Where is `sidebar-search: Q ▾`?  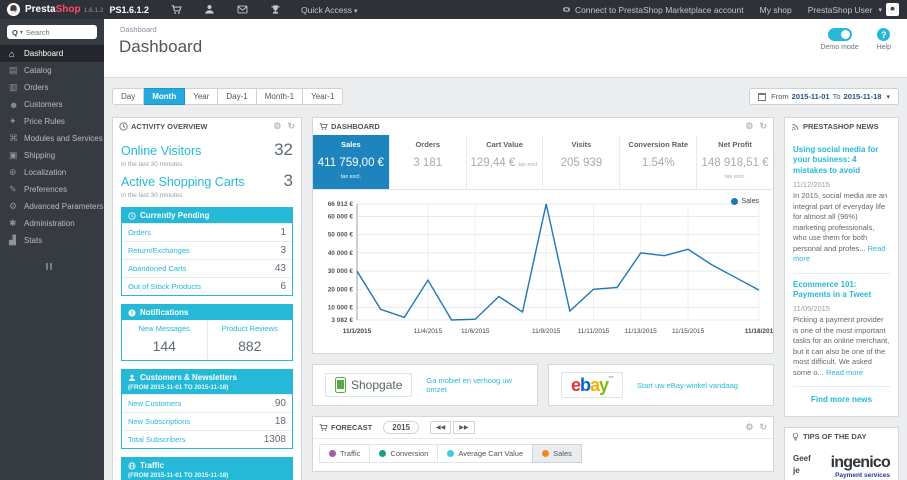 sidebar-search: Q ▾ is located at coordinates (52, 32).